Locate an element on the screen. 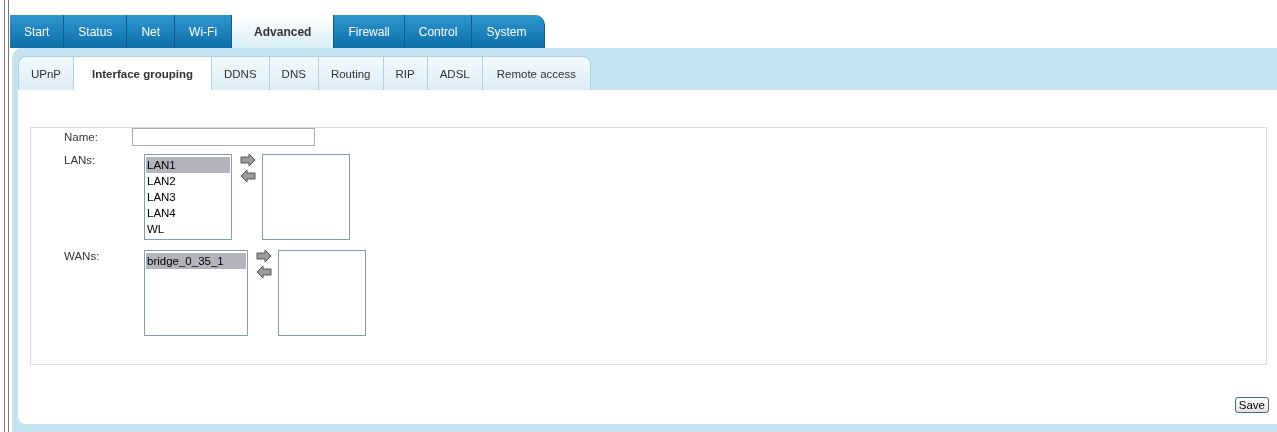 Image resolution: width=1277 pixels, height=432 pixels. main-tab: Firewall is located at coordinates (369, 31).